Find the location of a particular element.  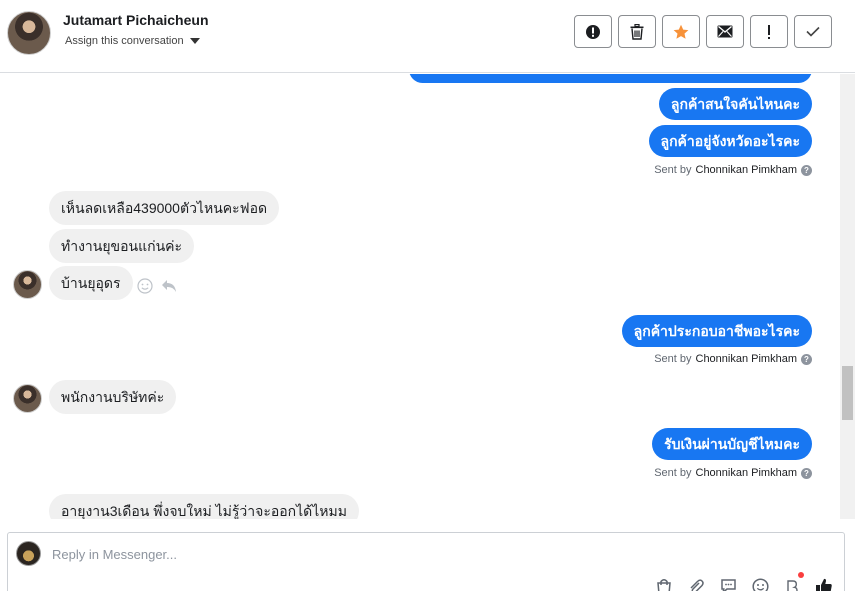

scrollbar-thumb is located at coordinates (847, 393).